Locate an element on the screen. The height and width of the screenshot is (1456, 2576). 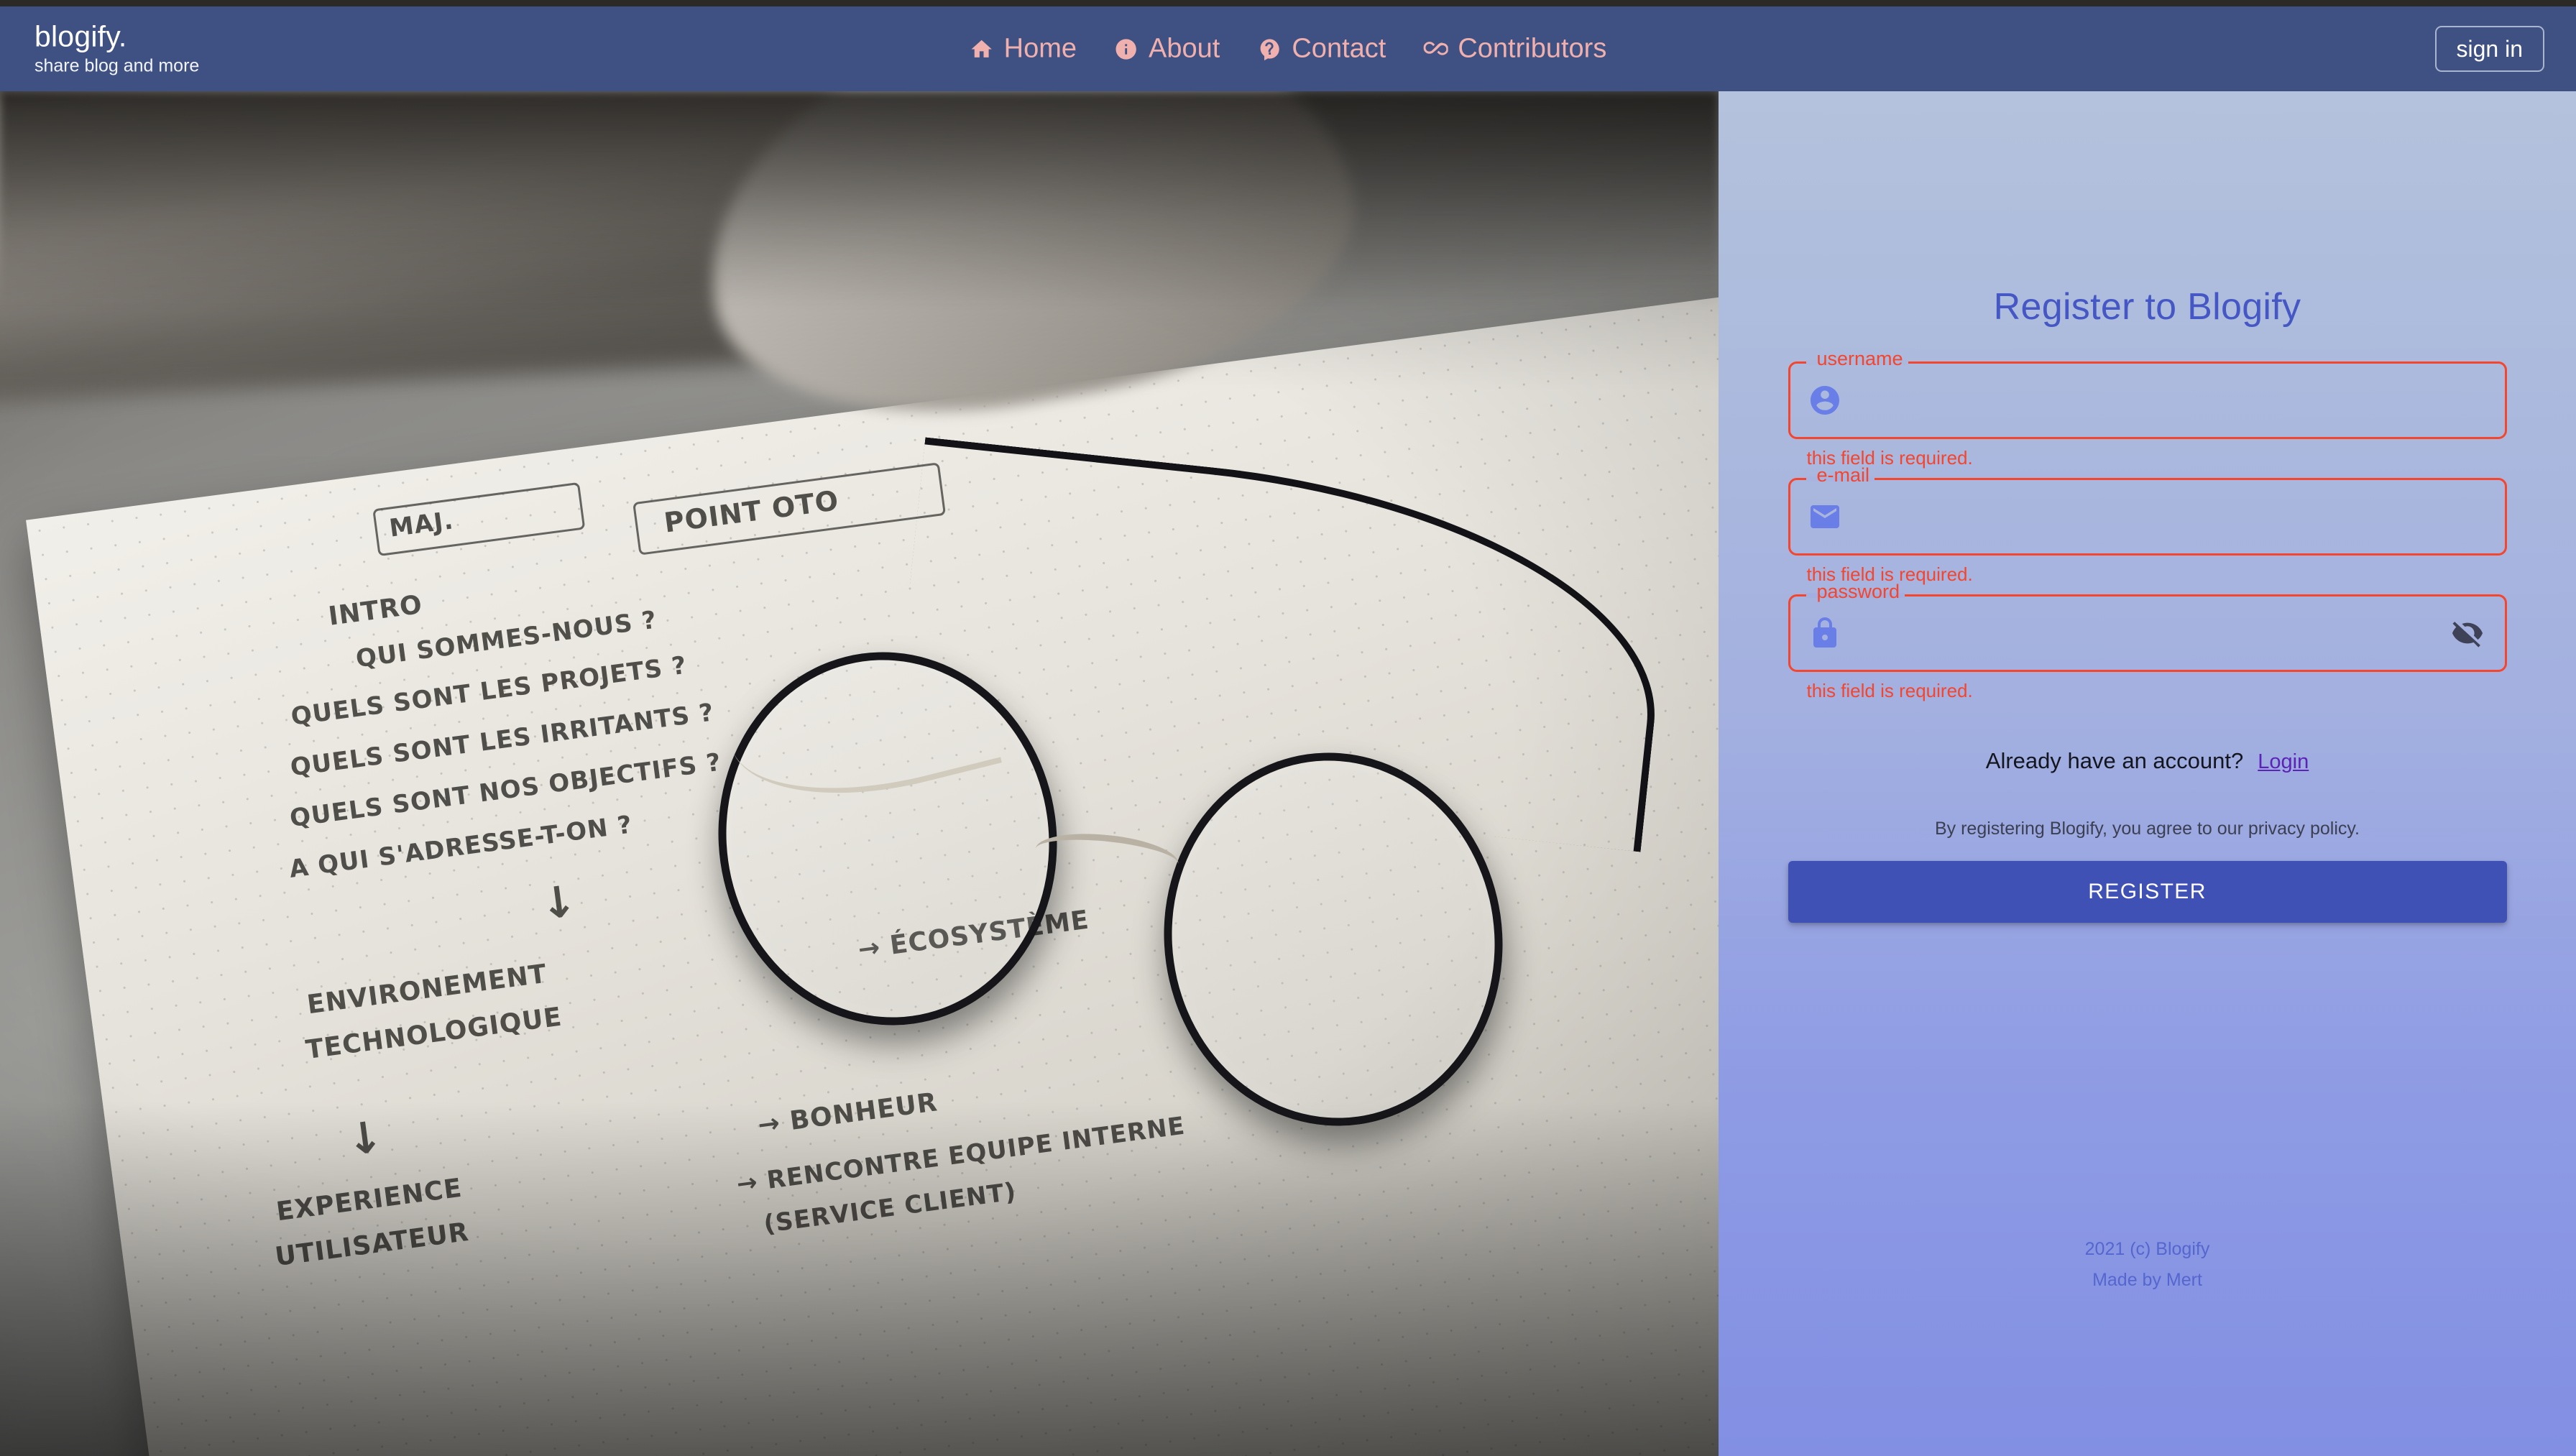
nav-item-contributors: Contributors is located at coordinates (1514, 49).